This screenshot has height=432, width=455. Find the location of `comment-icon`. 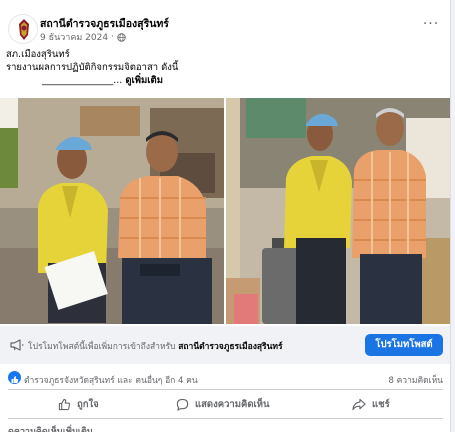

comment-icon is located at coordinates (182, 404).